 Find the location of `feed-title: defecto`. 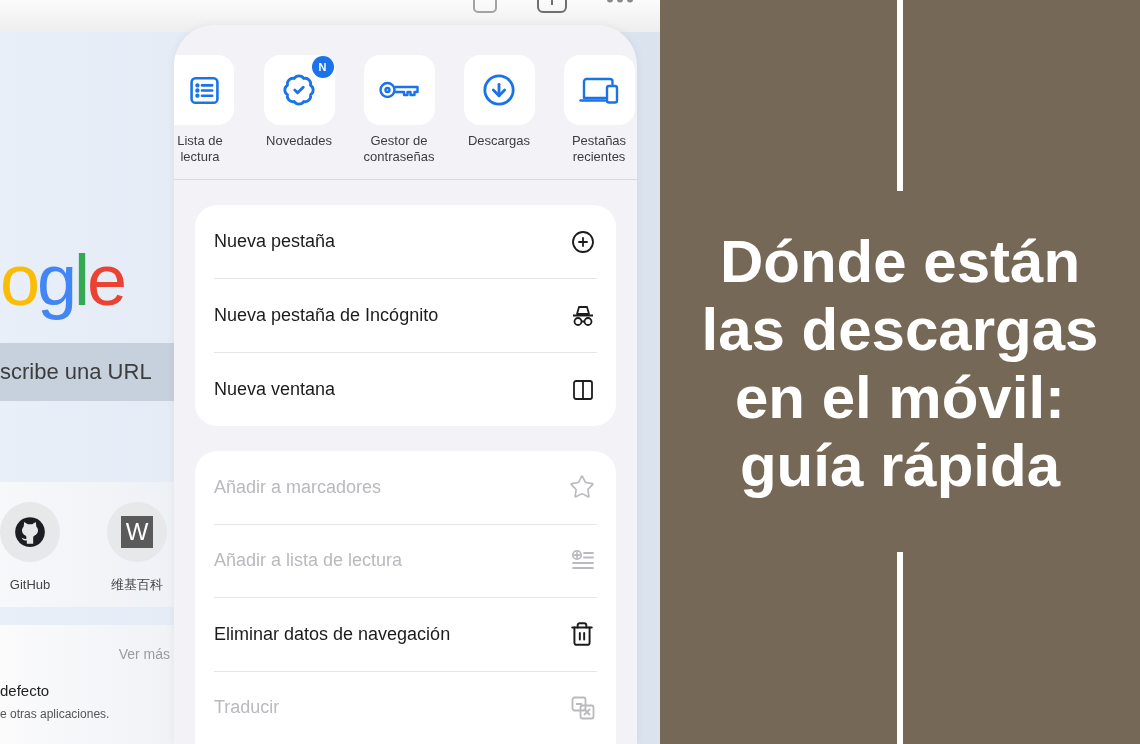

feed-title: defecto is located at coordinates (25, 691).